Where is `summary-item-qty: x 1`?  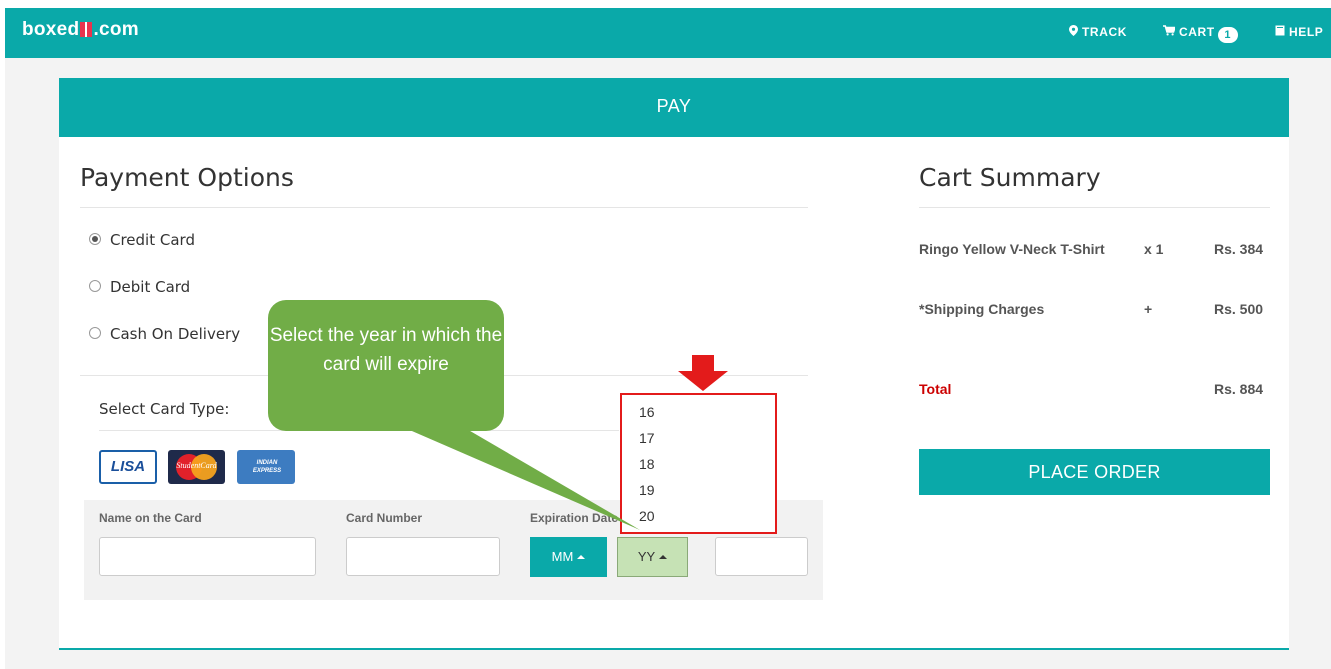 summary-item-qty: x 1 is located at coordinates (1154, 249).